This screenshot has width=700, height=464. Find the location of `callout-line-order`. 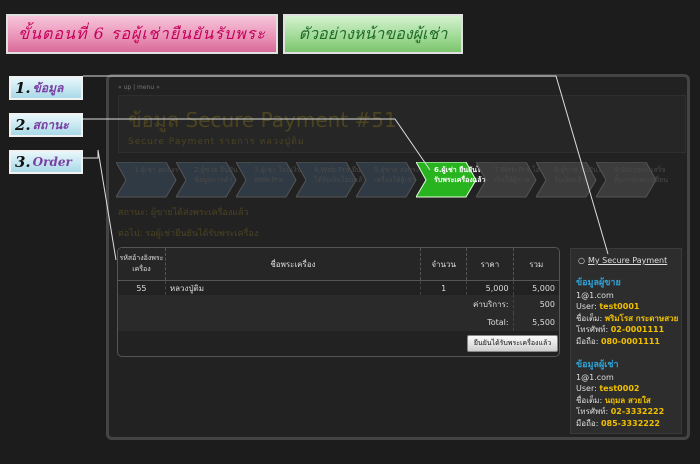

callout-line-order is located at coordinates (100, 205).